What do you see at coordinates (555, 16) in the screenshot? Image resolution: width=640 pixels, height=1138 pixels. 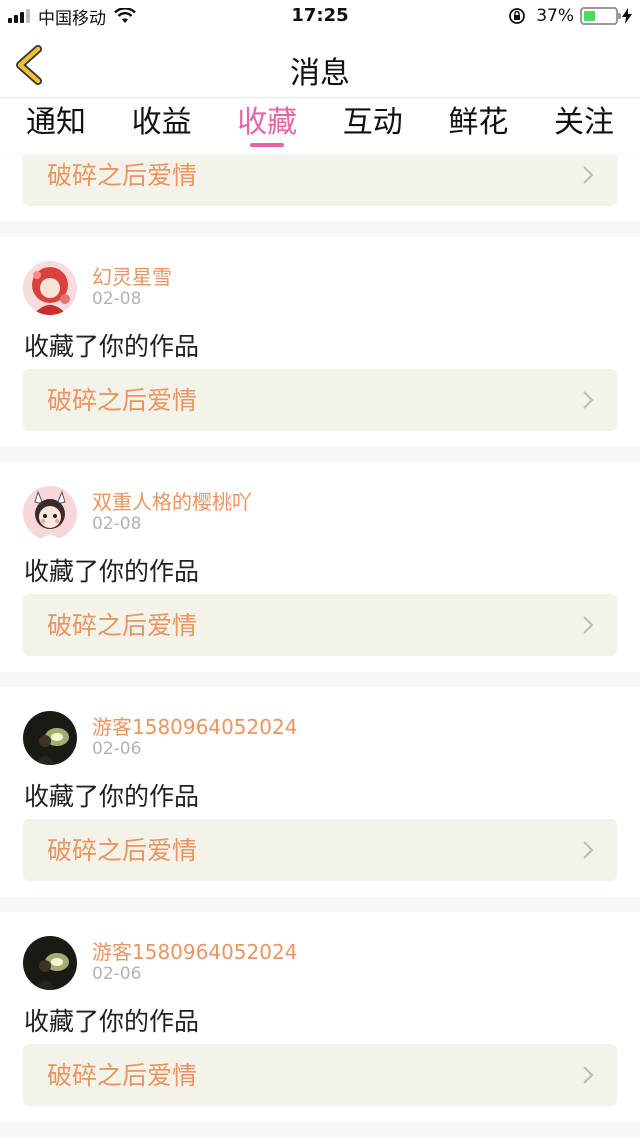 I see `battery-percent: 37%` at bounding box center [555, 16].